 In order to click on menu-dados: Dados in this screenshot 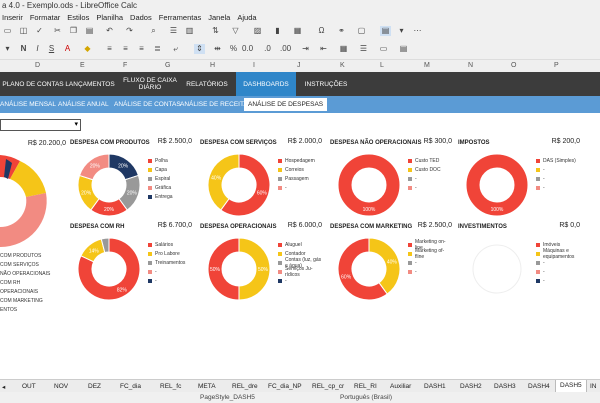, I will do `click(141, 17)`.